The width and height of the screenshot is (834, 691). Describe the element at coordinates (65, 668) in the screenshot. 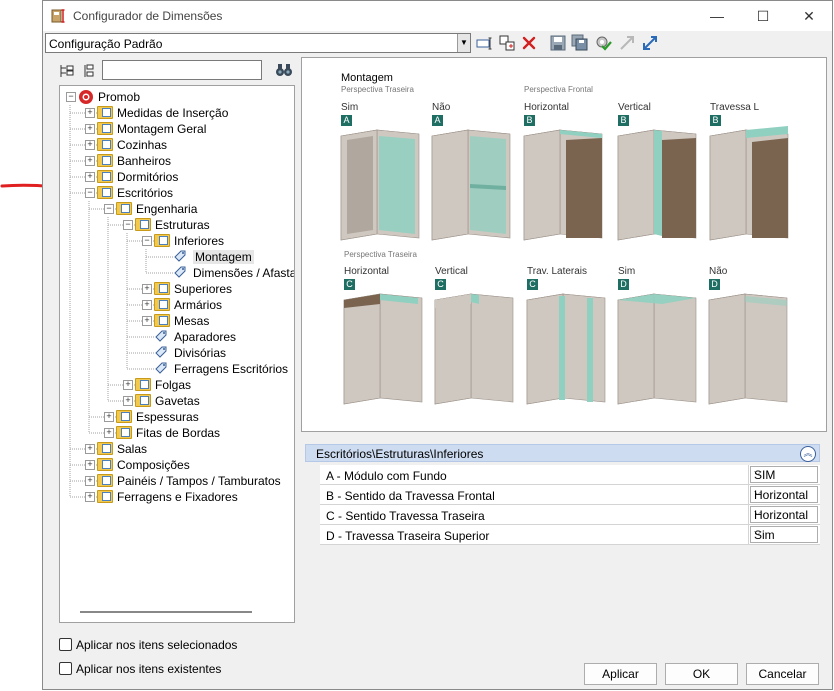

I see `apply-existing-checkbox` at that location.